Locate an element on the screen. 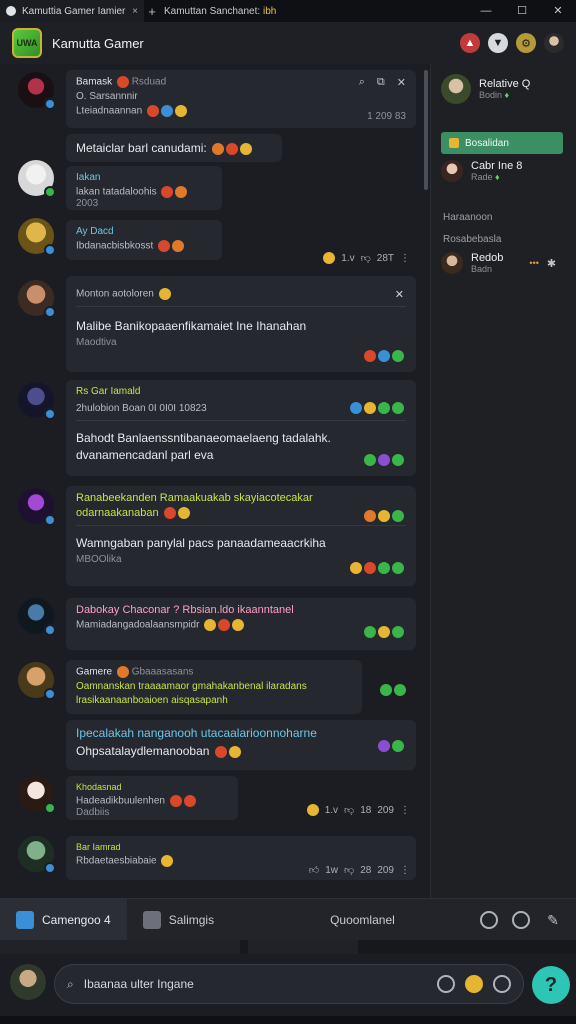 This screenshot has height=1024, width=576. message-input: ⌕ Ibaanaa ulter Ingane is located at coordinates (289, 984).